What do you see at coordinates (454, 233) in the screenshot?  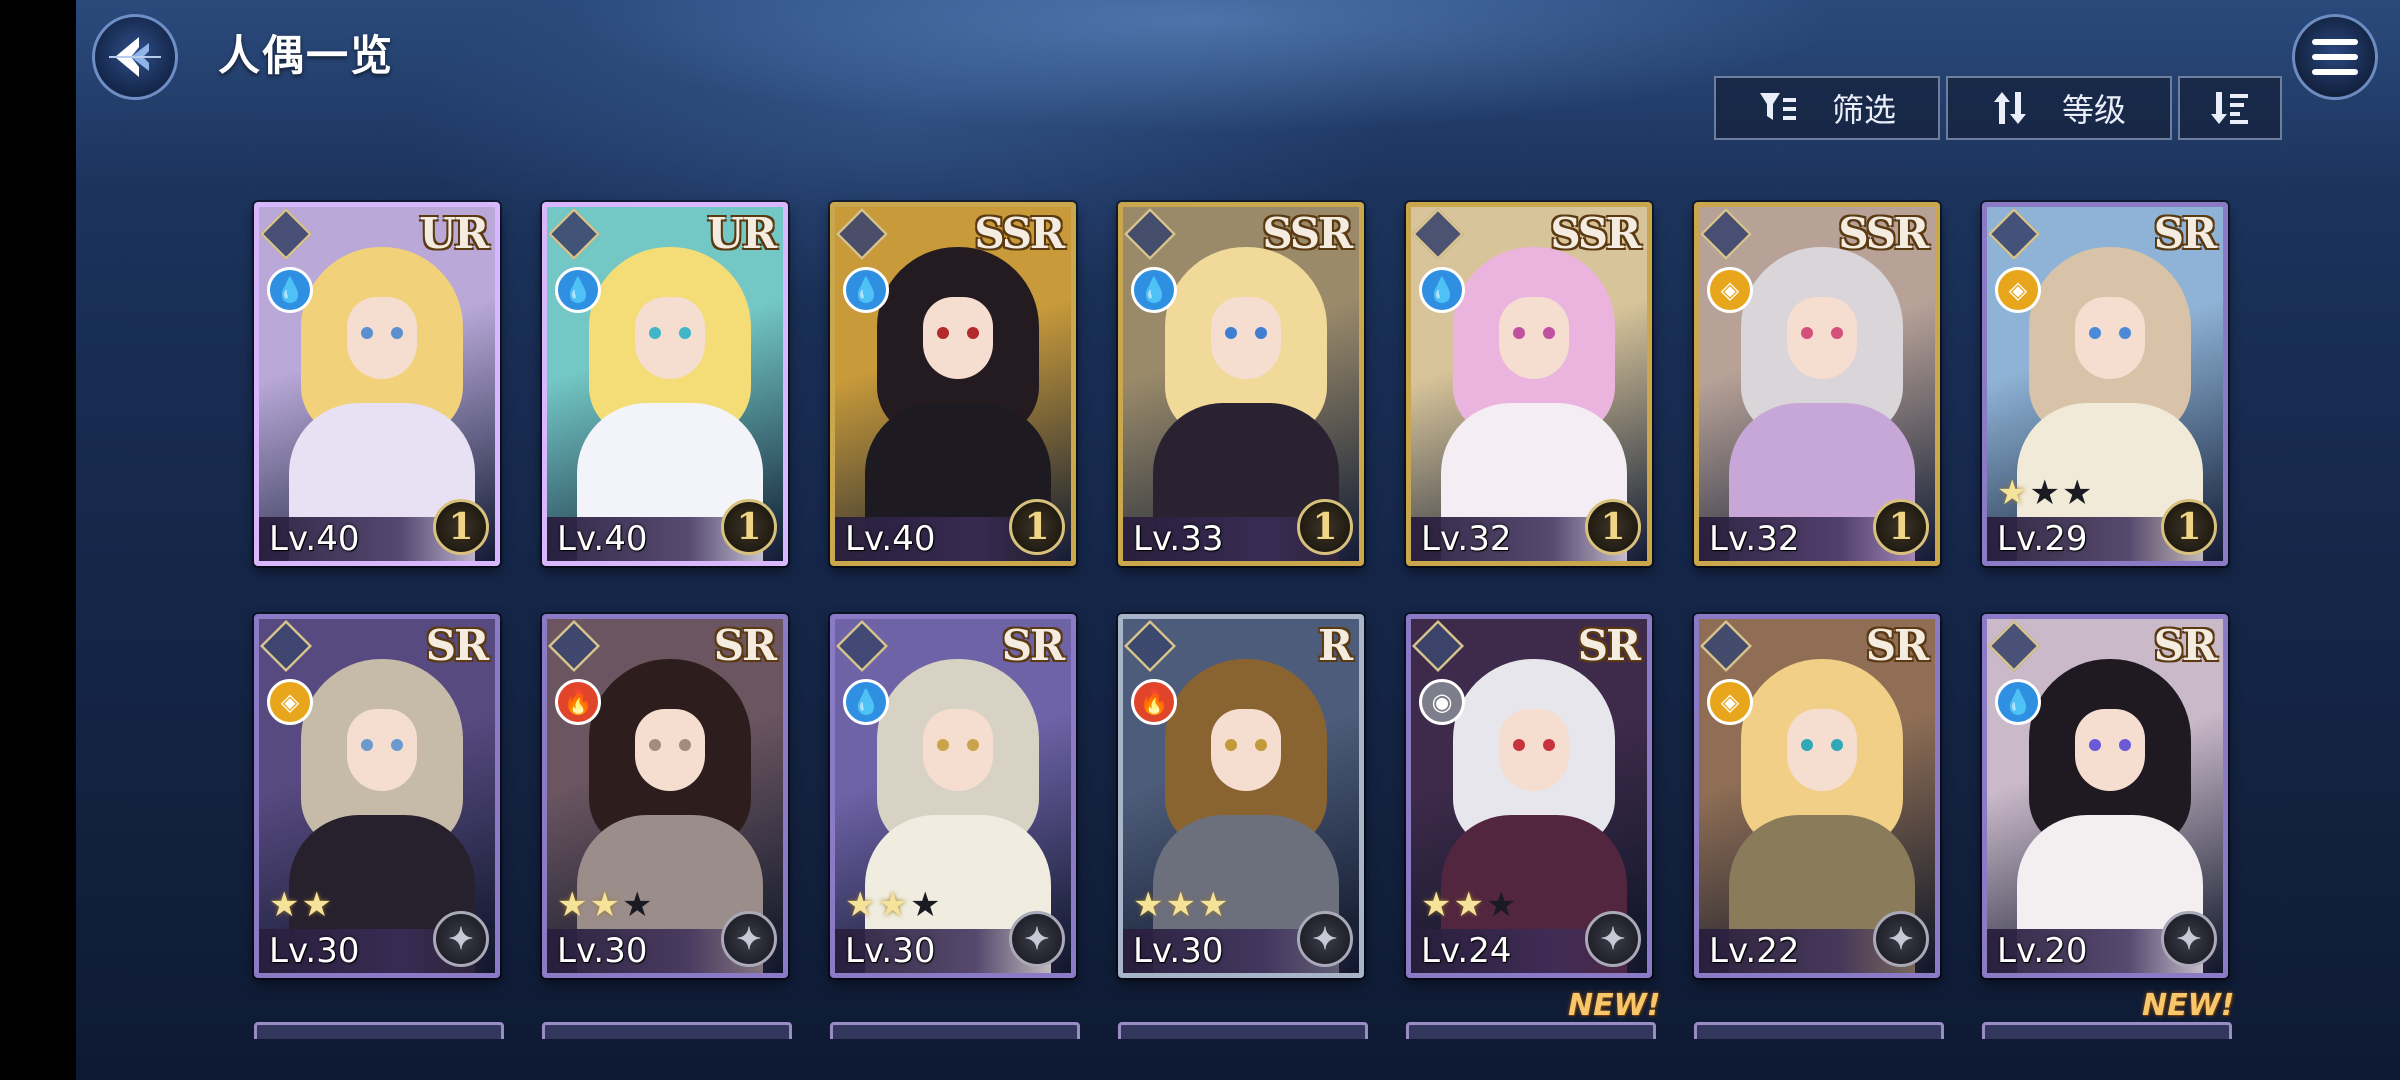 I see `rarity-label: UR` at bounding box center [454, 233].